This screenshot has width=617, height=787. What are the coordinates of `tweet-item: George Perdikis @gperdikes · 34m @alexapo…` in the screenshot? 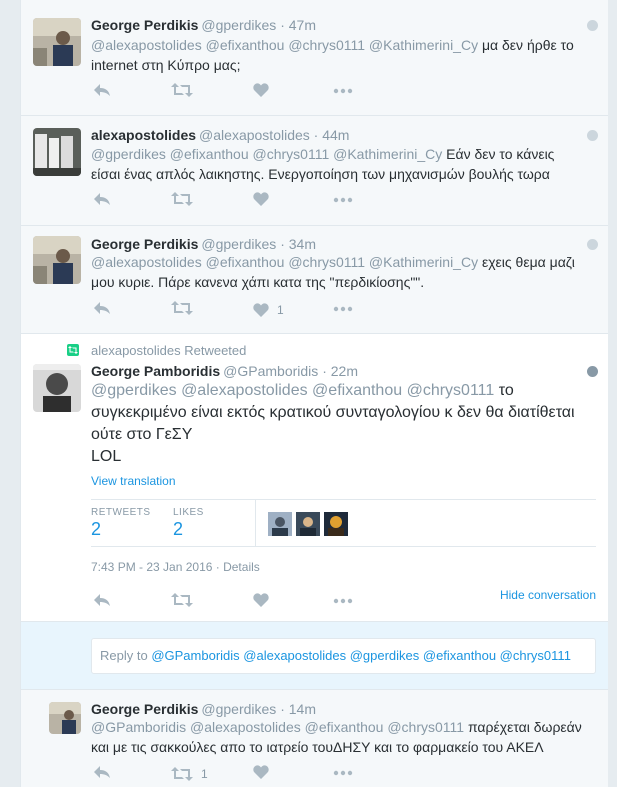 It's located at (314, 280).